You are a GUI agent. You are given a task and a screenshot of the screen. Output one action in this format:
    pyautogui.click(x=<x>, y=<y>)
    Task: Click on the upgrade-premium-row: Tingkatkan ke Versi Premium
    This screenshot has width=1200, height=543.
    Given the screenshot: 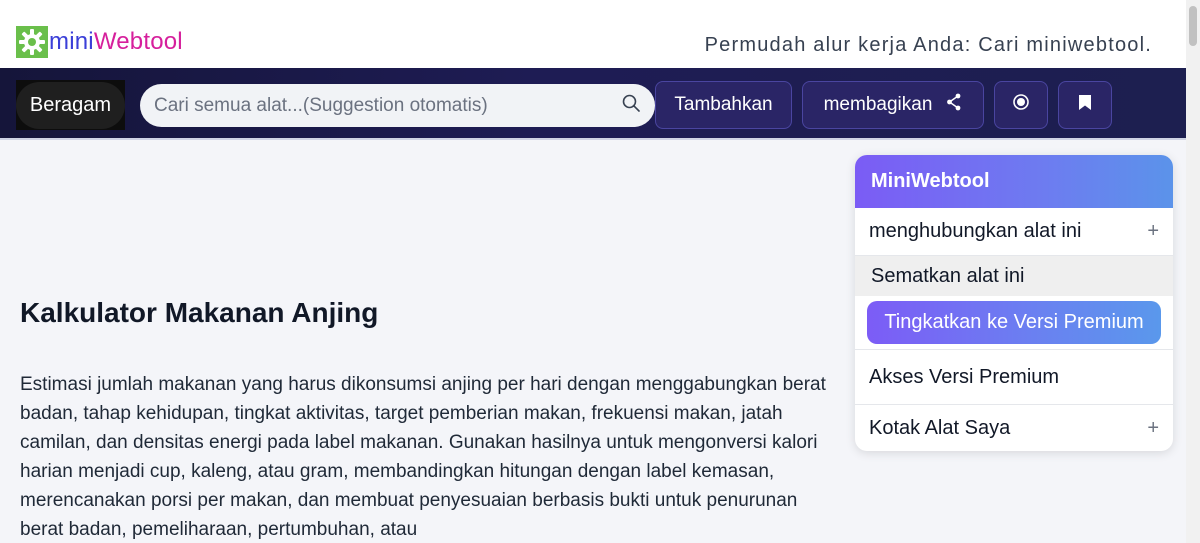 What is the action you would take?
    pyautogui.click(x=1014, y=323)
    